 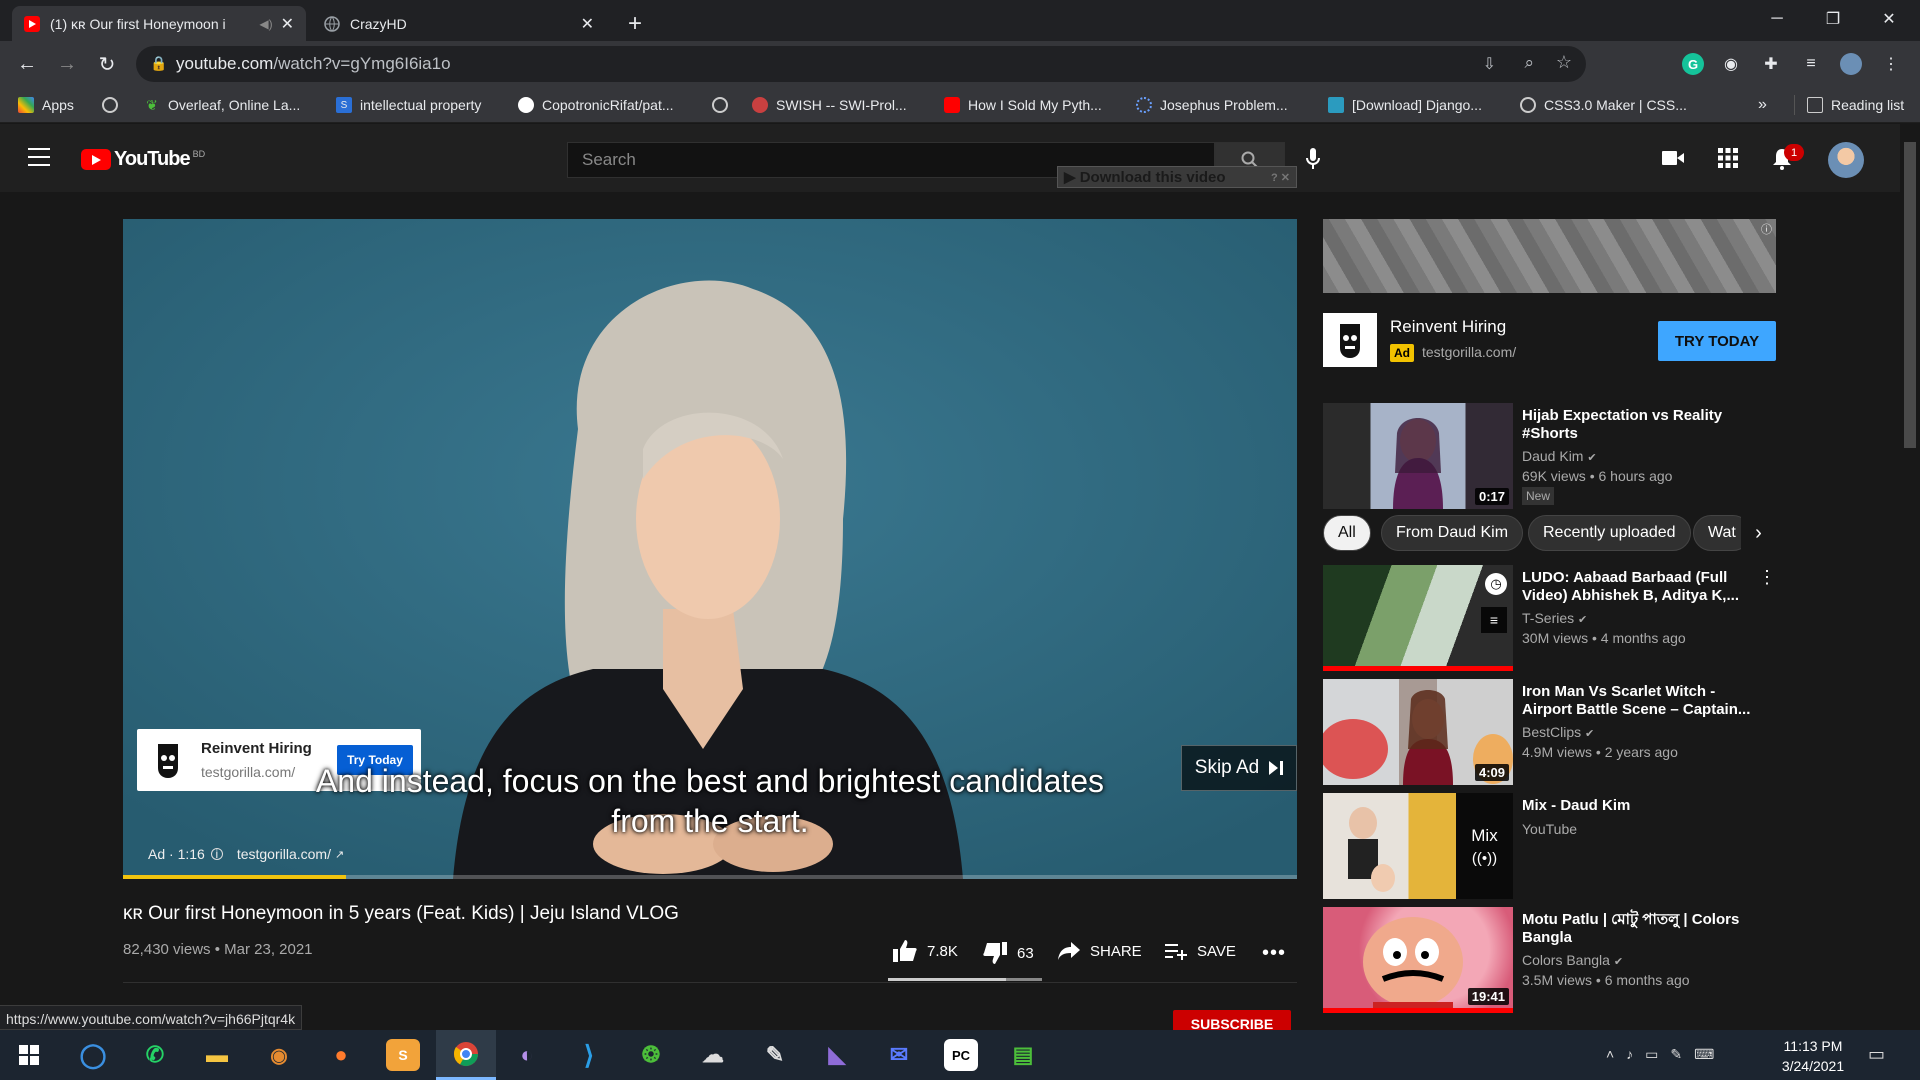 I want to click on github-desktop-icon: ◐, so click(x=527, y=1055).